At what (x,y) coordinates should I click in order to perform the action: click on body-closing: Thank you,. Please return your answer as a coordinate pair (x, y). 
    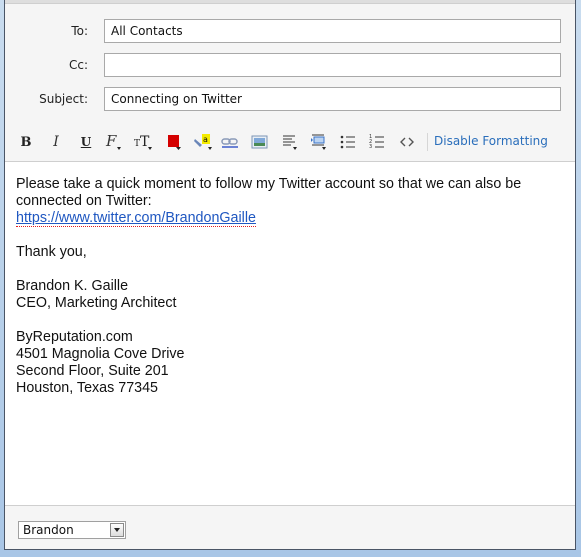
    Looking at the image, I should click on (51, 252).